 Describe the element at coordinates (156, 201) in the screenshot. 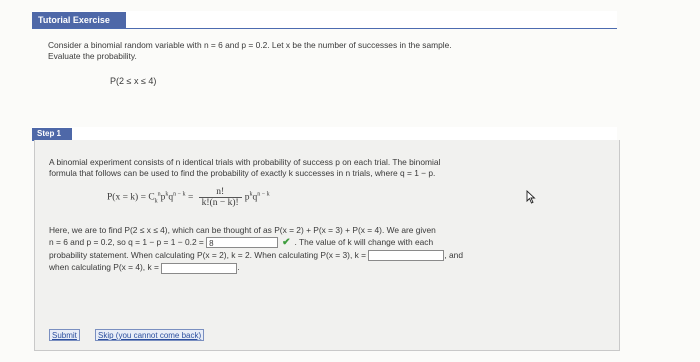

I see `formula-sub-k: k` at that location.